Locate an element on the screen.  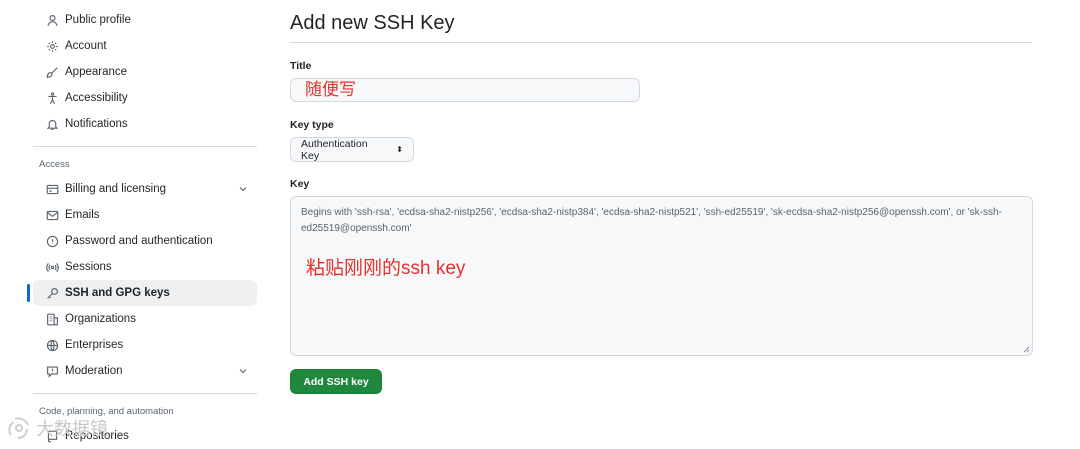
sidebar-item-organizations: Organizations is located at coordinates (145, 319).